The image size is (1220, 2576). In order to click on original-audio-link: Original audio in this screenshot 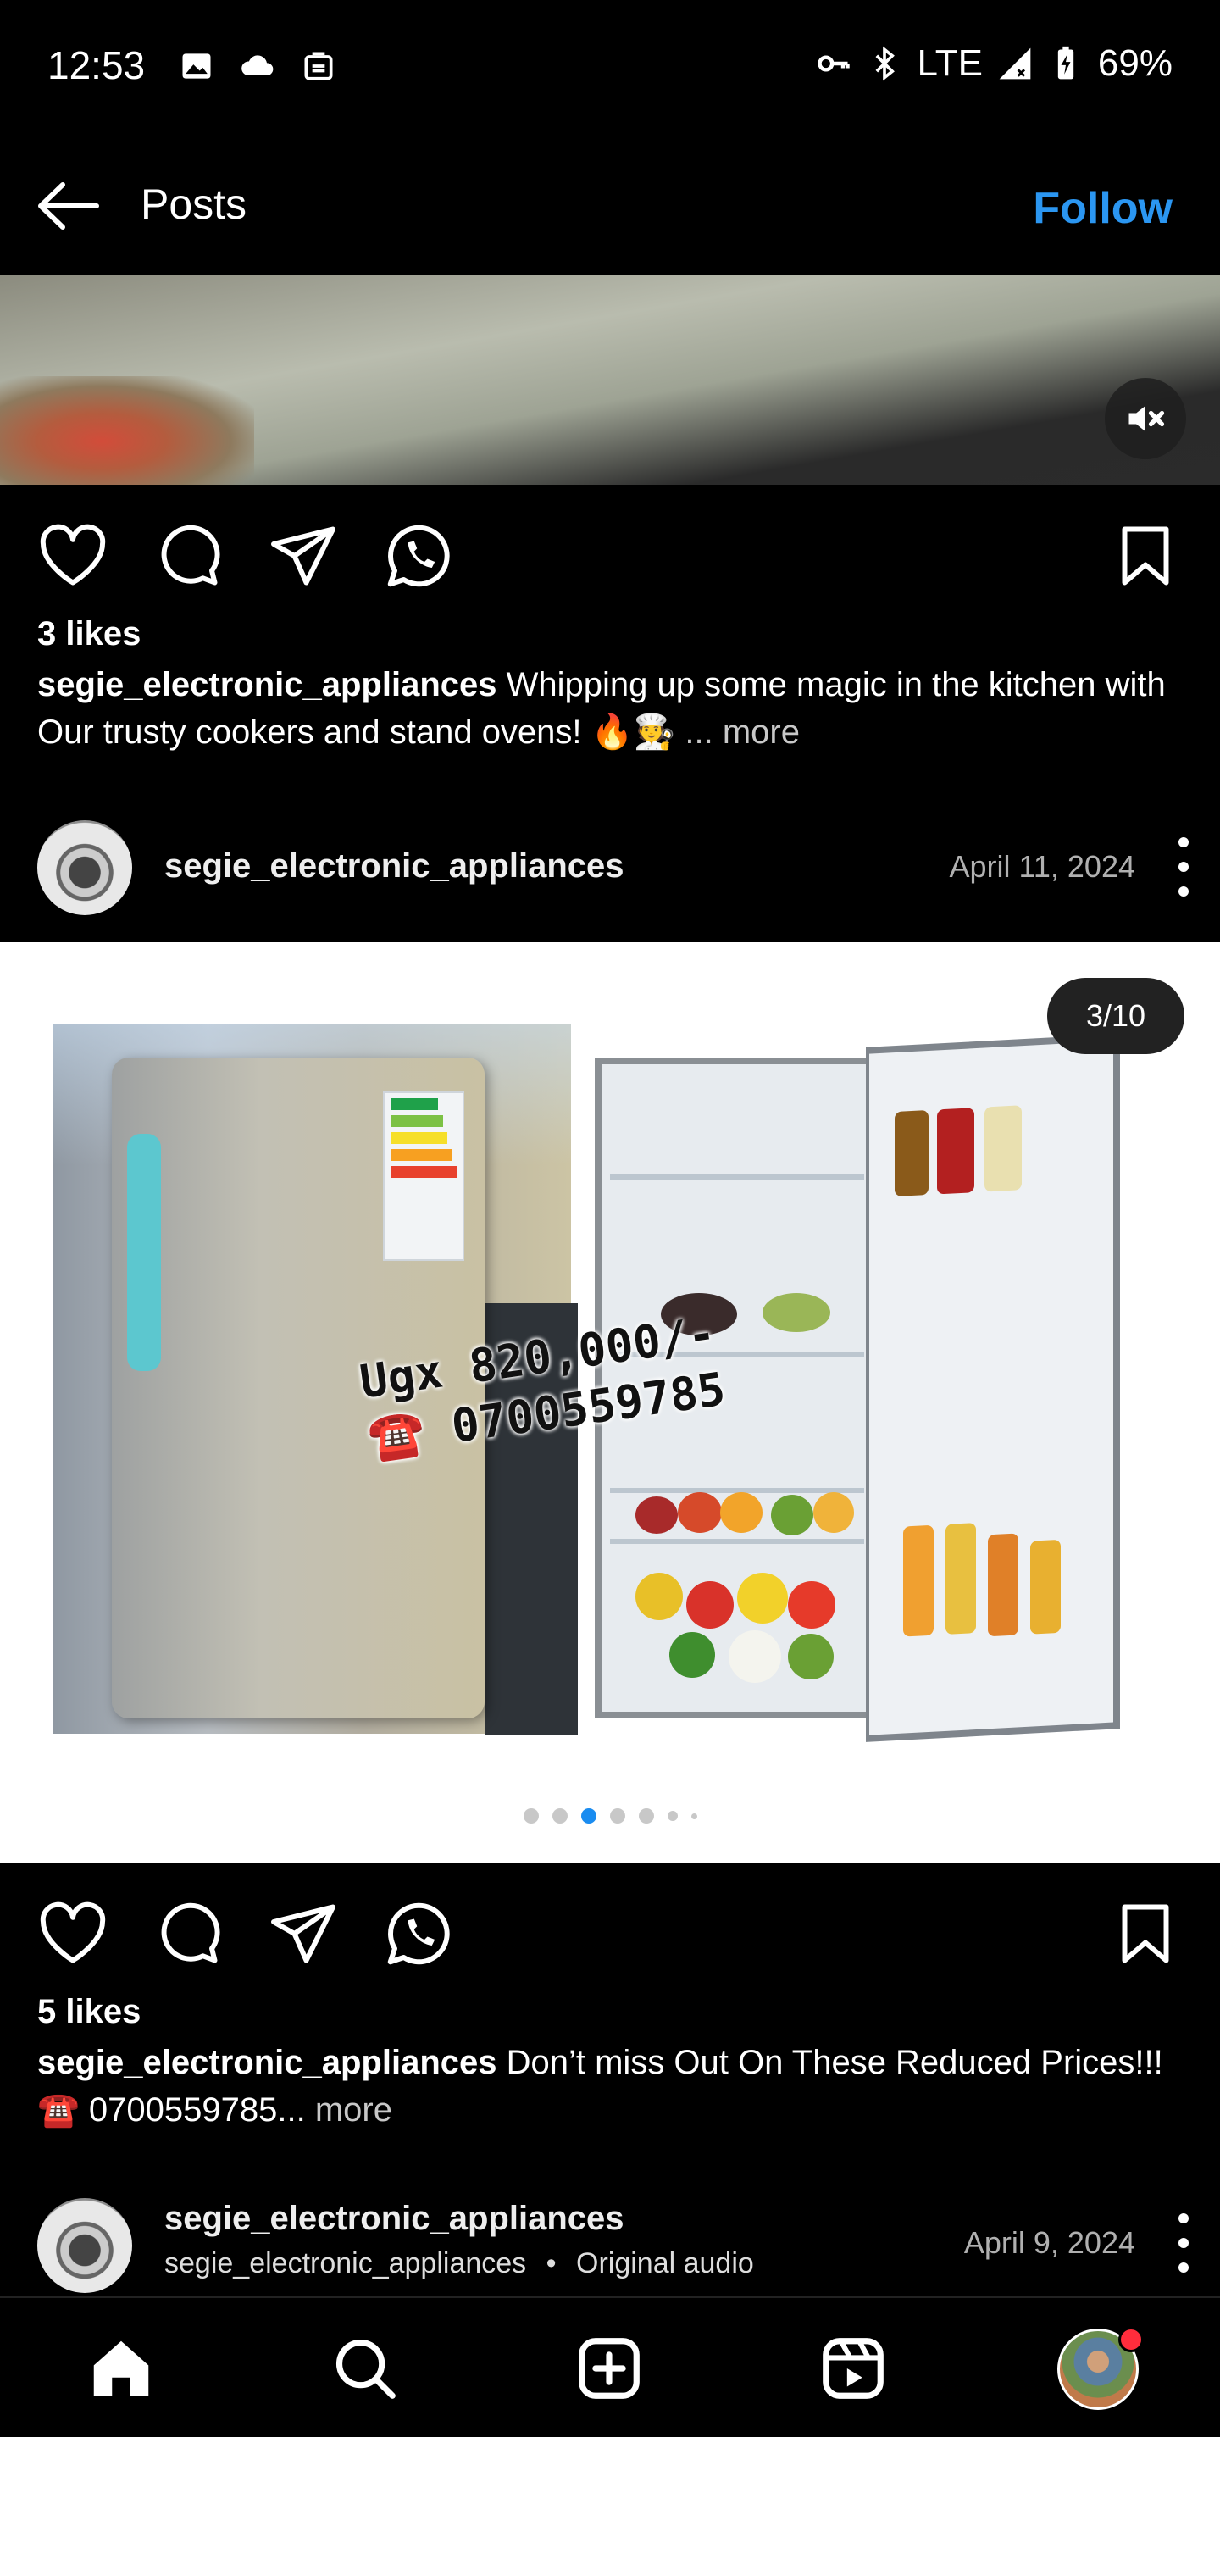, I will do `click(665, 2263)`.